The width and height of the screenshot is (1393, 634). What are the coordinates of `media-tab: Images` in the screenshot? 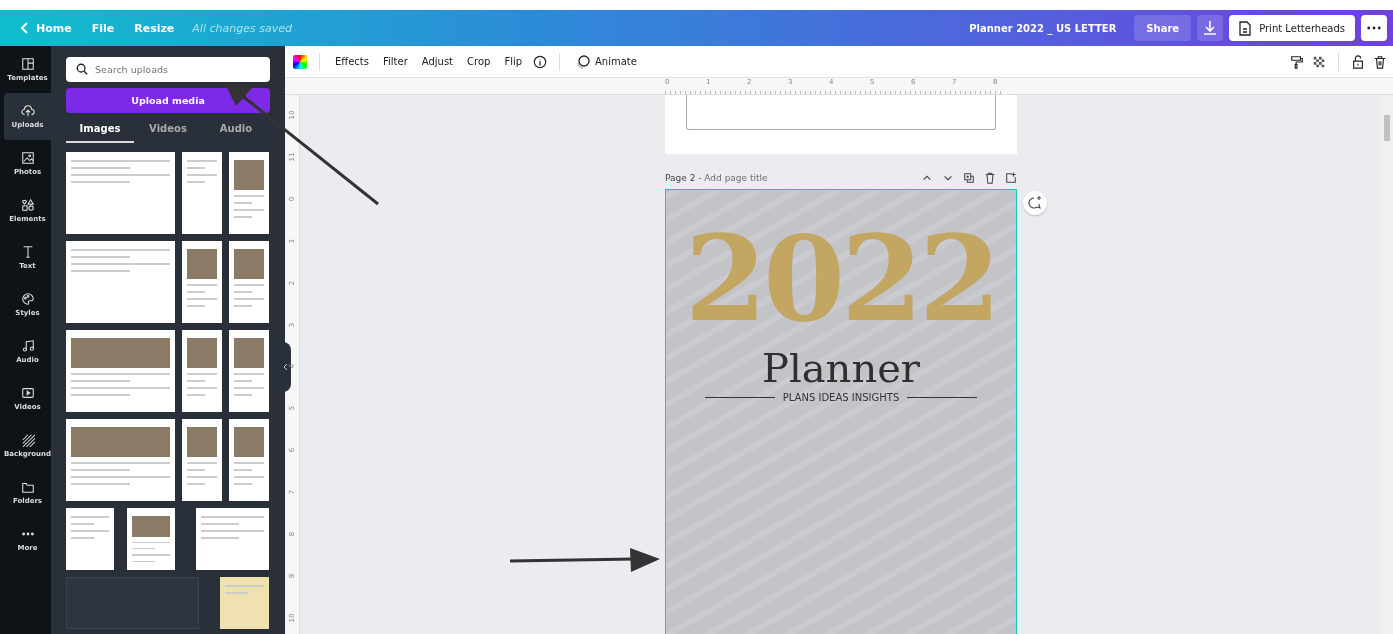 It's located at (100, 129).